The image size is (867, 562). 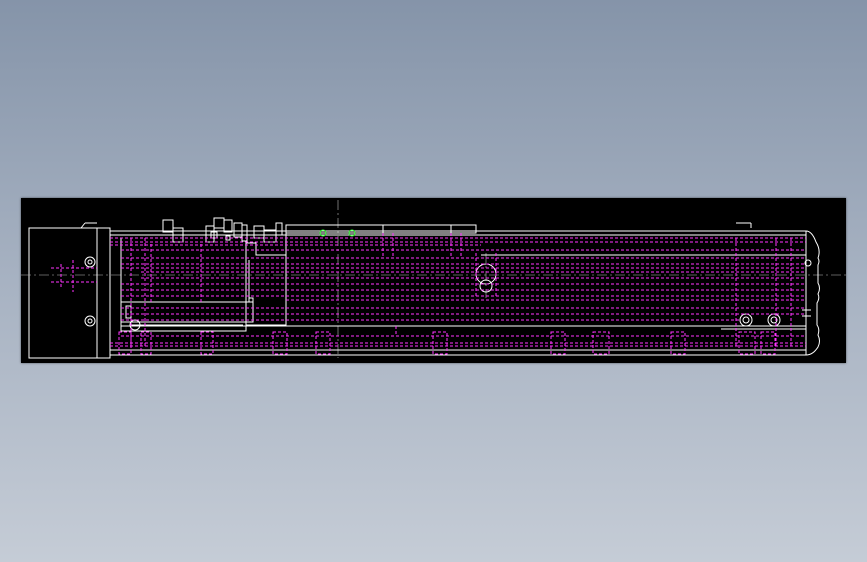 What do you see at coordinates (97, 293) in the screenshot?
I see `end-plate` at bounding box center [97, 293].